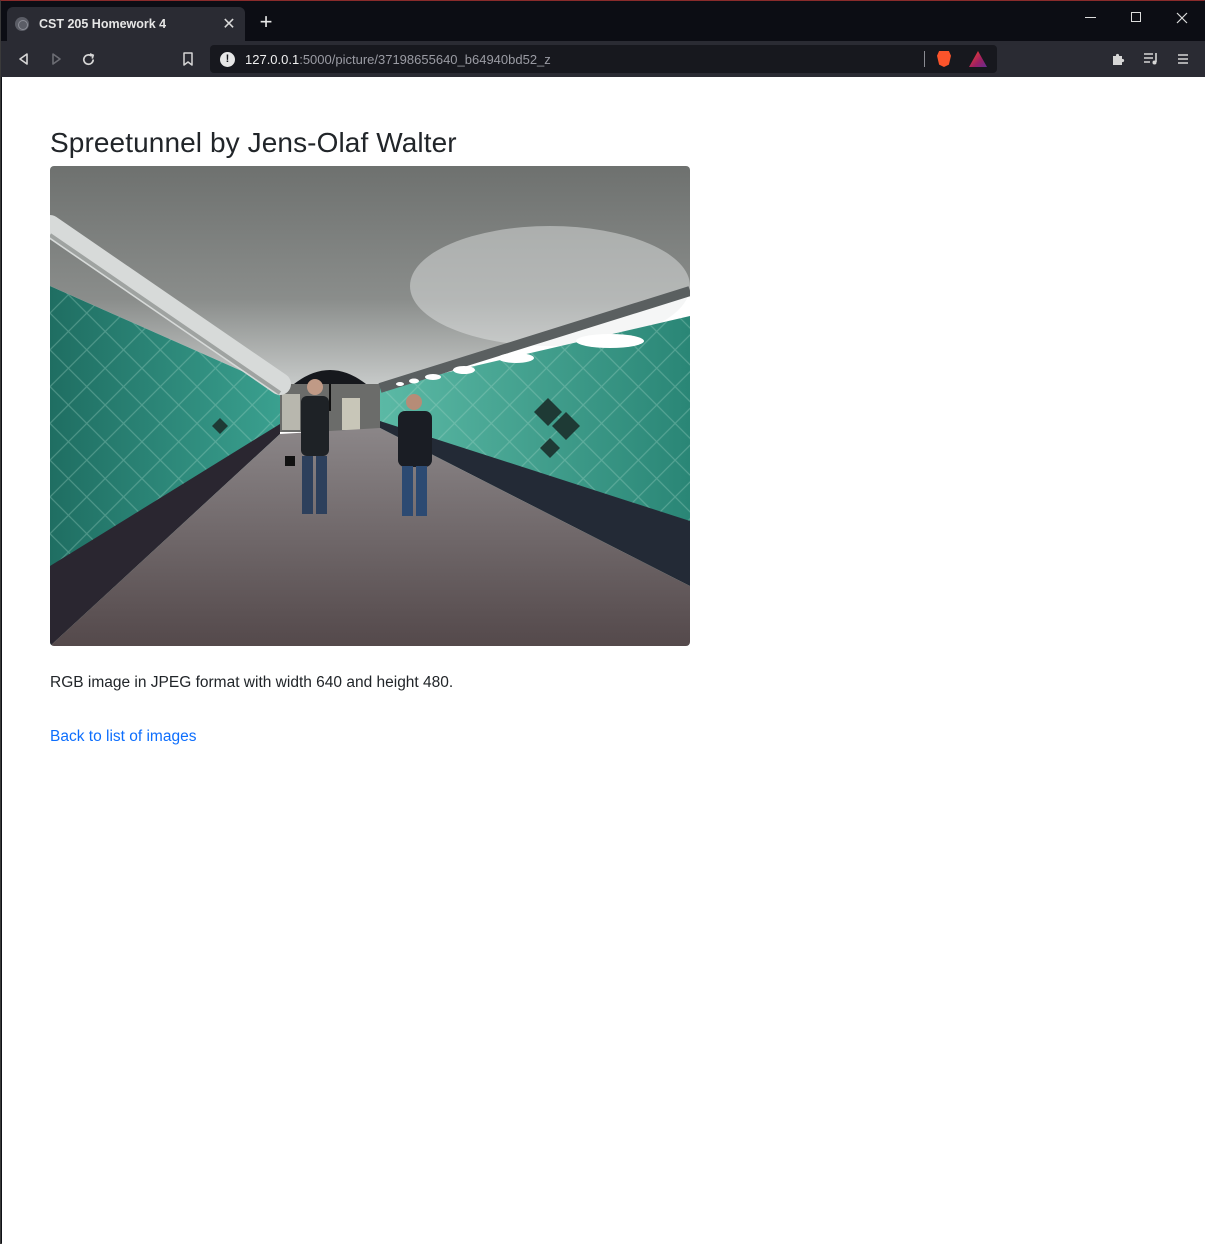 The height and width of the screenshot is (1244, 1205). I want to click on url-divider, so click(924, 59).